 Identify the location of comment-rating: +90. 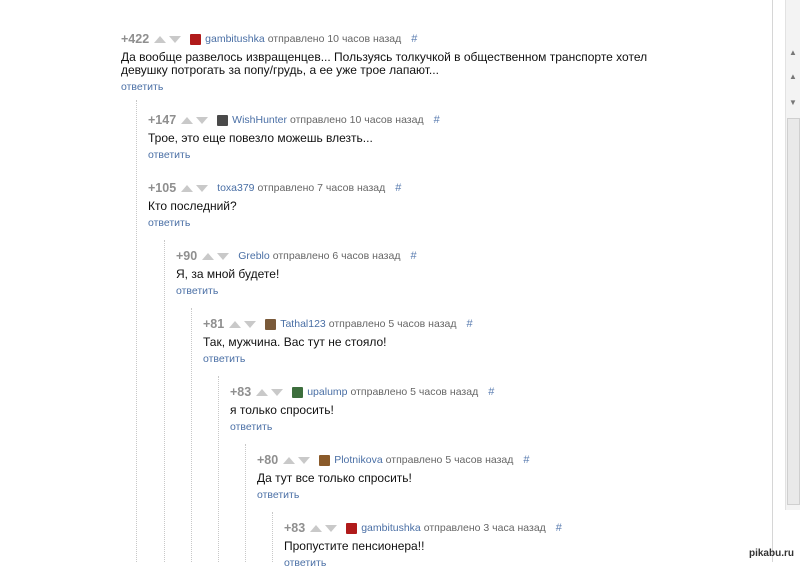
(187, 256).